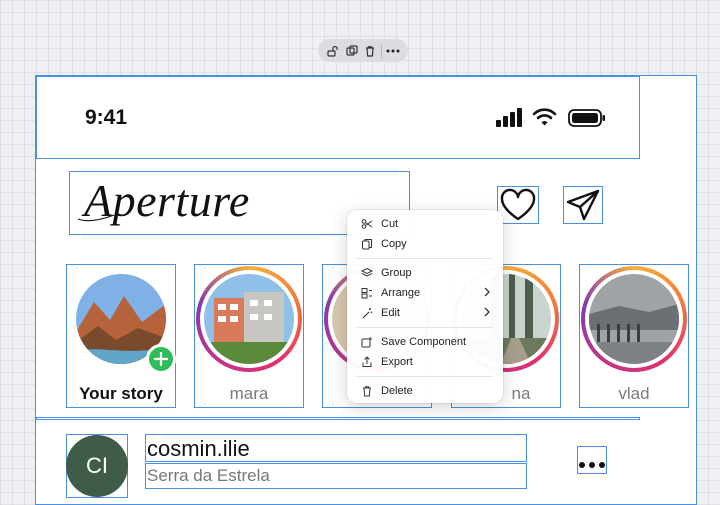  I want to click on story-item: mara, so click(249, 336).